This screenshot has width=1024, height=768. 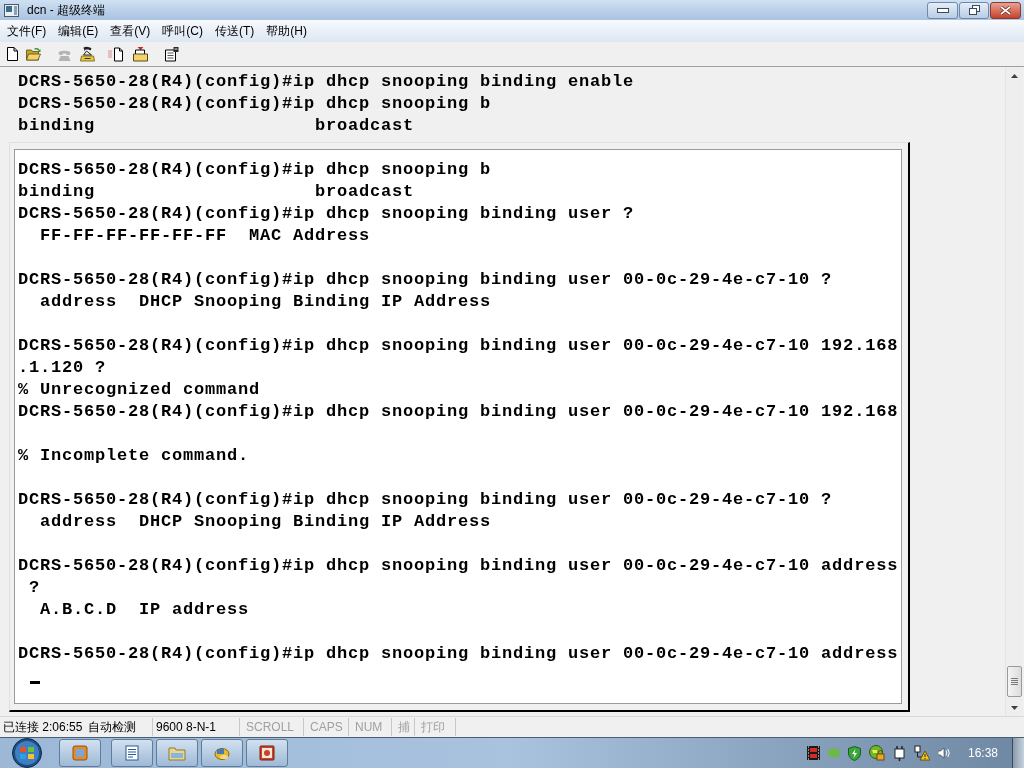 What do you see at coordinates (186, 727) in the screenshot?
I see `port-settings: 9600 8-N-1` at bounding box center [186, 727].